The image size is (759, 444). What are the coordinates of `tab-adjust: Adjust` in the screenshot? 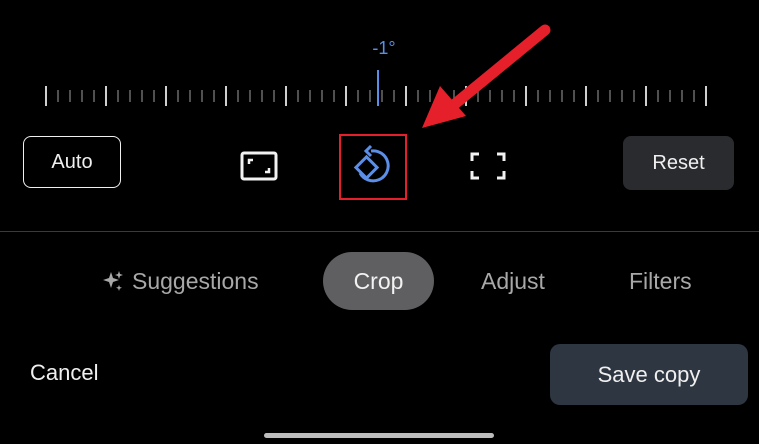 It's located at (513, 281).